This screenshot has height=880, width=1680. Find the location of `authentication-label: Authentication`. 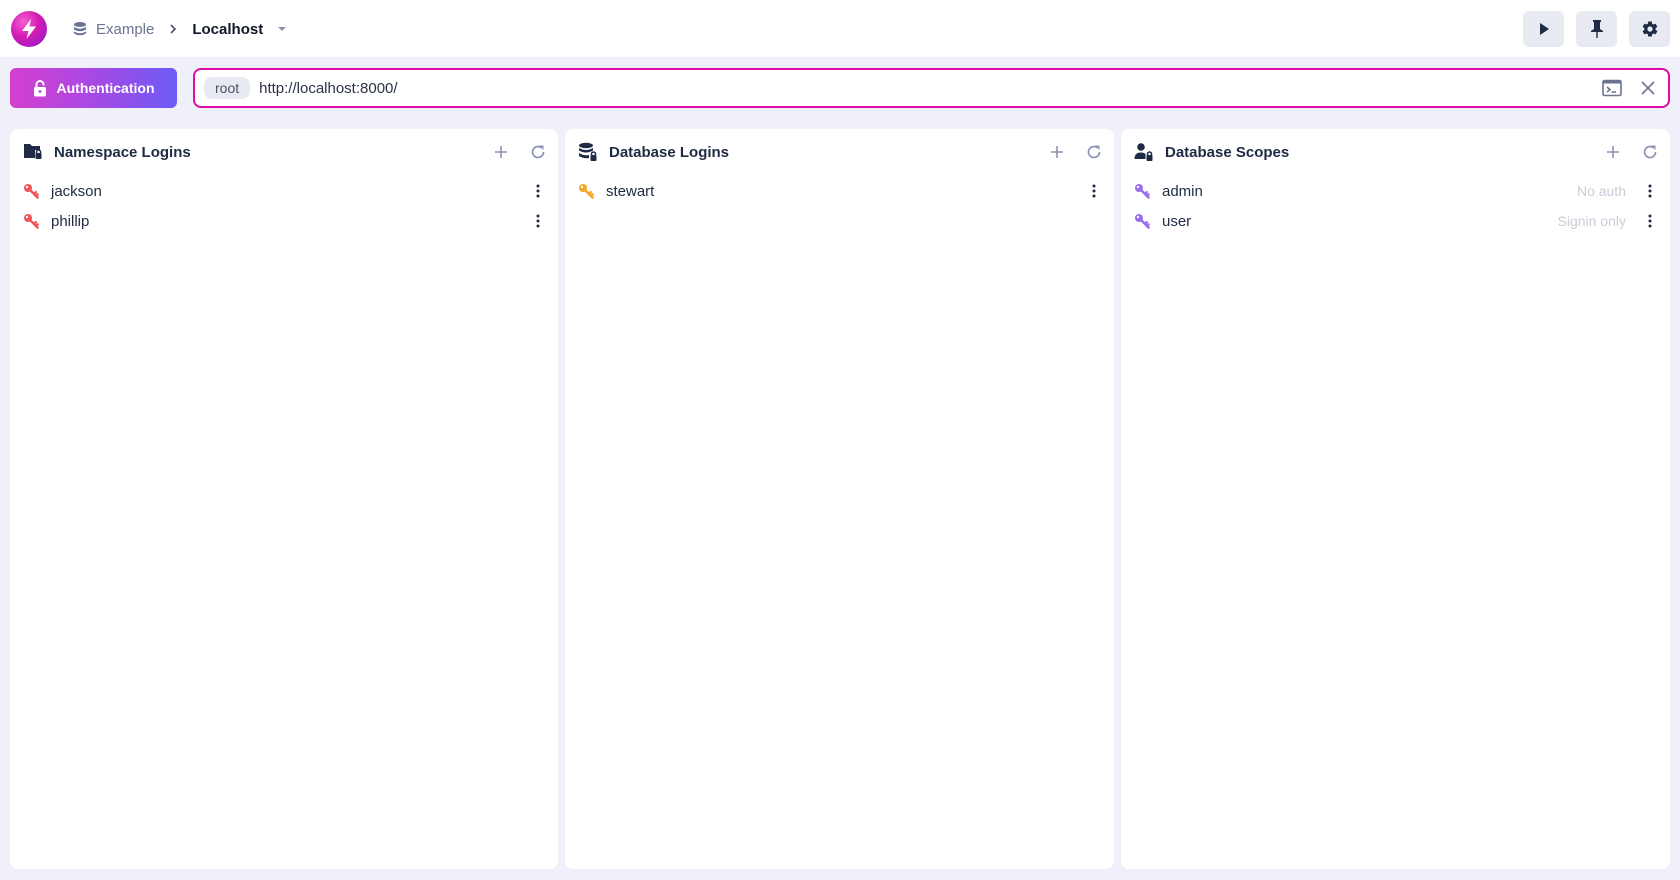

authentication-label: Authentication is located at coordinates (105, 88).